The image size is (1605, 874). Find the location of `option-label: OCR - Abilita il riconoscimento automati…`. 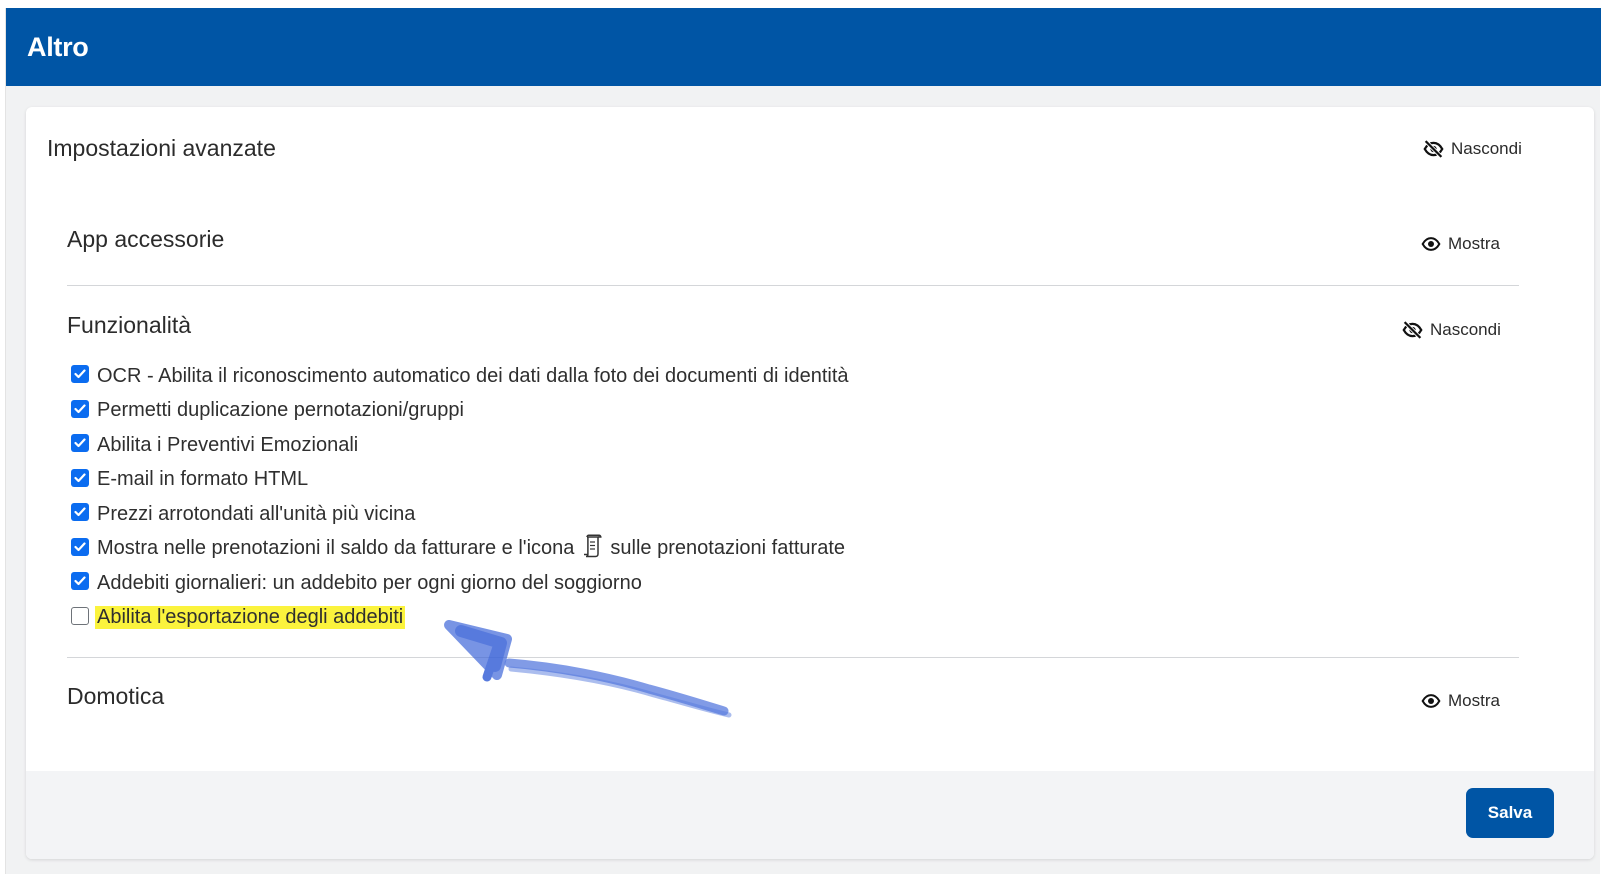

option-label: OCR - Abilita il riconoscimento automati… is located at coordinates (473, 375).